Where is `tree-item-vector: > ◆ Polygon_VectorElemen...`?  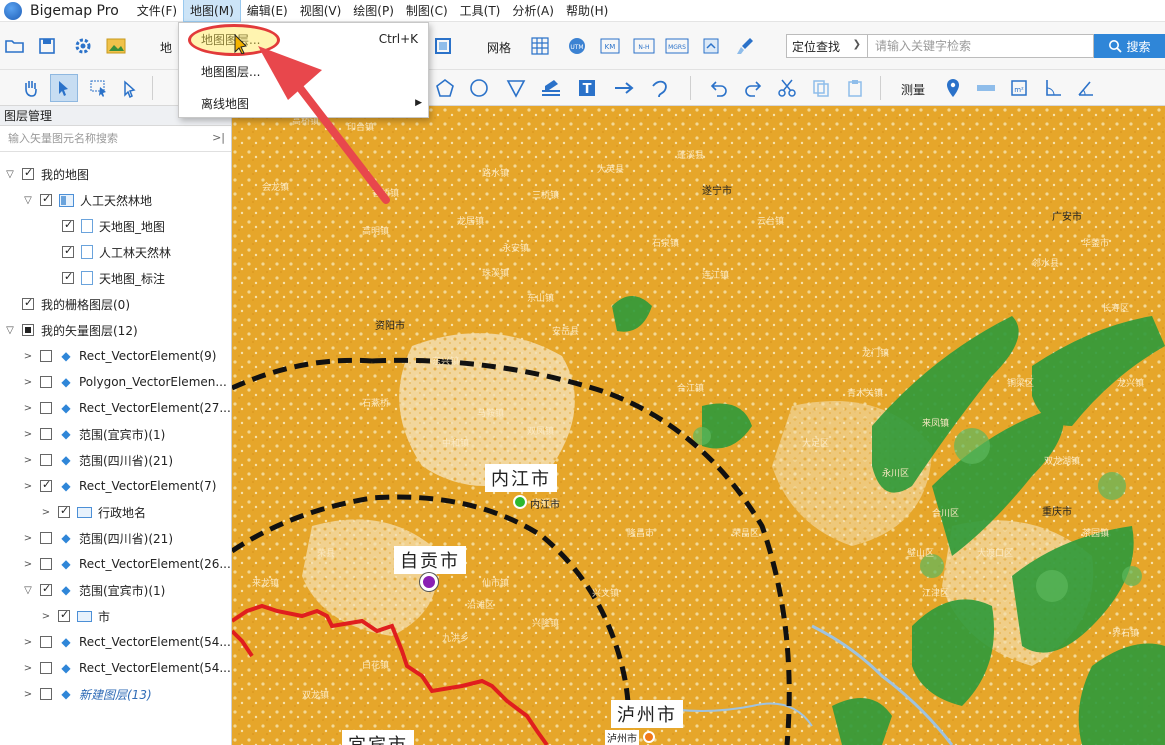 tree-item-vector: > ◆ Polygon_VectorElemen... is located at coordinates (124, 382).